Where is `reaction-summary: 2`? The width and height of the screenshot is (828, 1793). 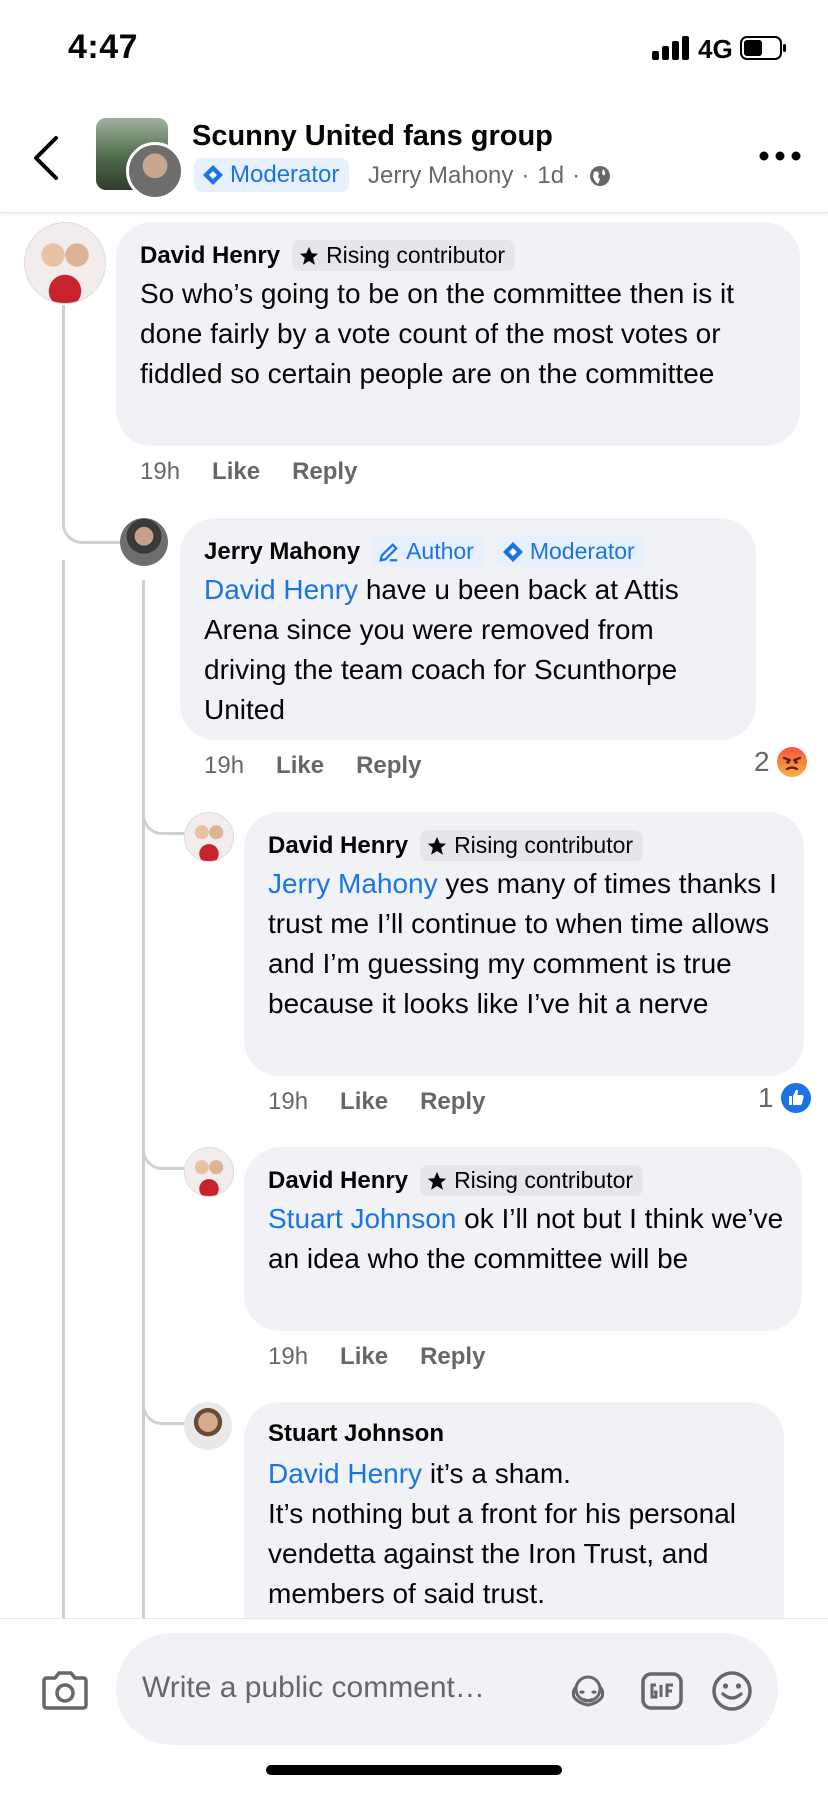 reaction-summary: 2 is located at coordinates (781, 762).